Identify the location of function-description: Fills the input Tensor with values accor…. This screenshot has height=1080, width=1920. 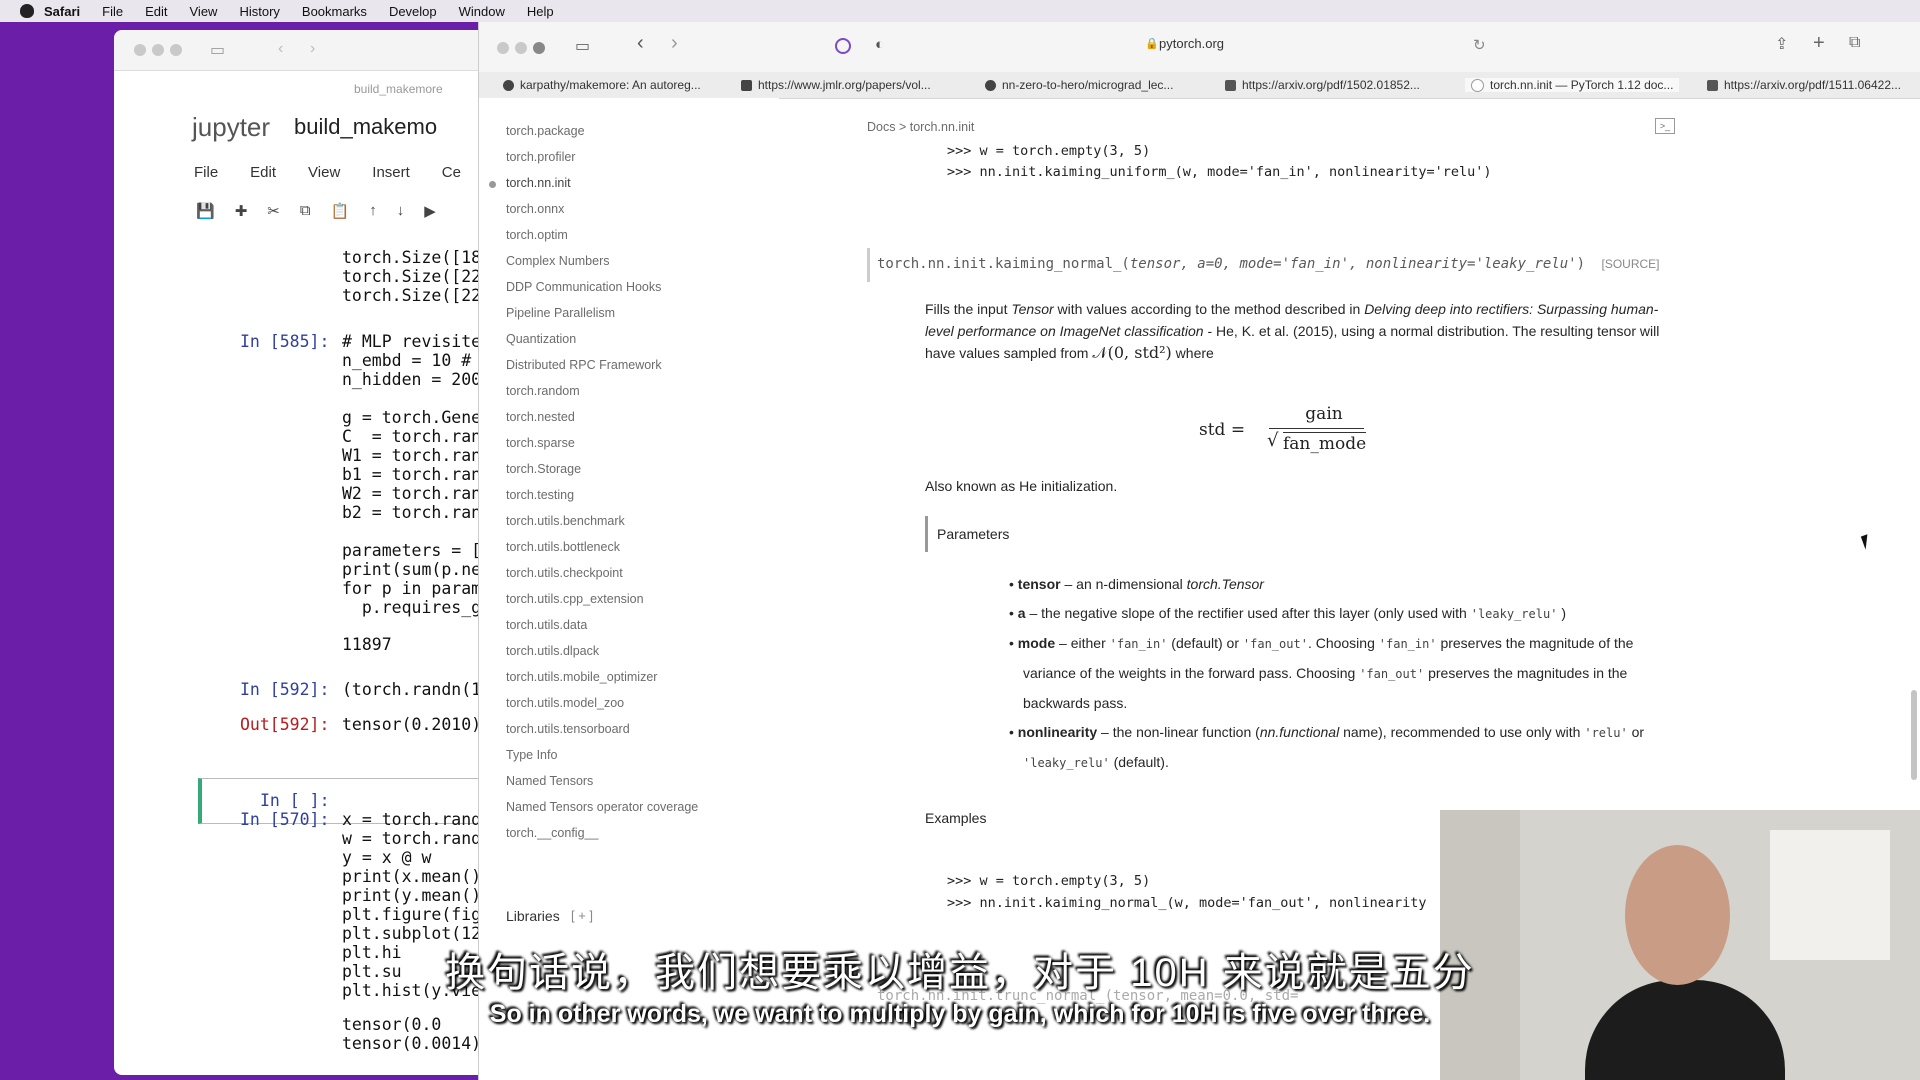
(1292, 331).